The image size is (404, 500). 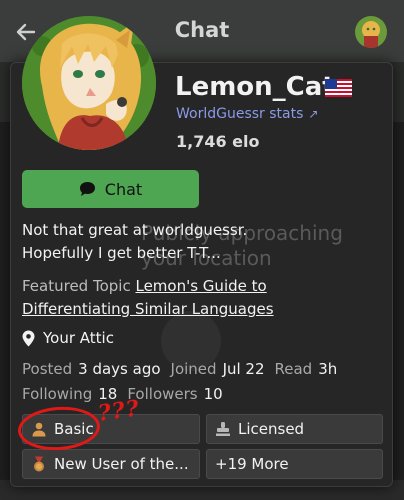 What do you see at coordinates (294, 464) in the screenshot?
I see `more-badges-button: +19 More` at bounding box center [294, 464].